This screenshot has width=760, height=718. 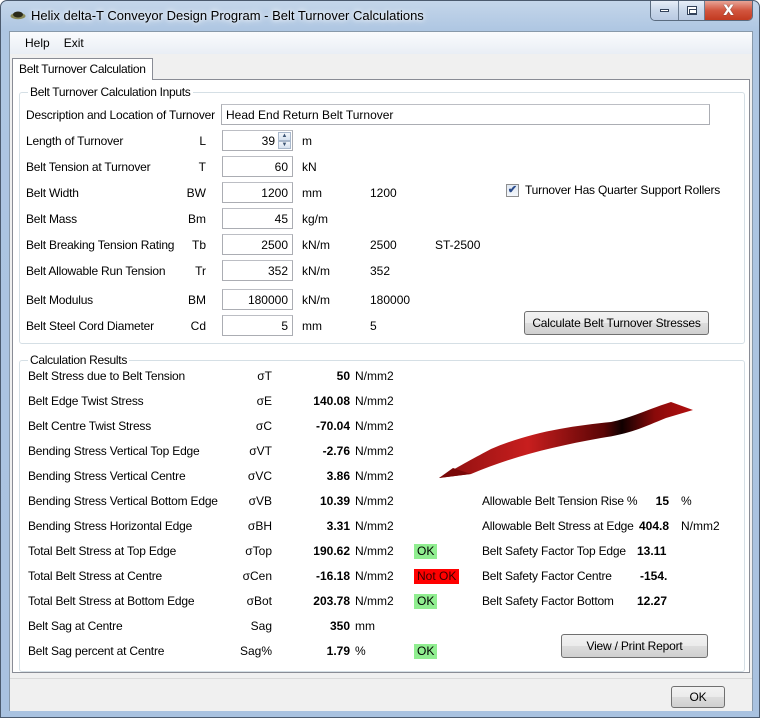 I want to click on mass-input: 45, so click(x=257, y=218).